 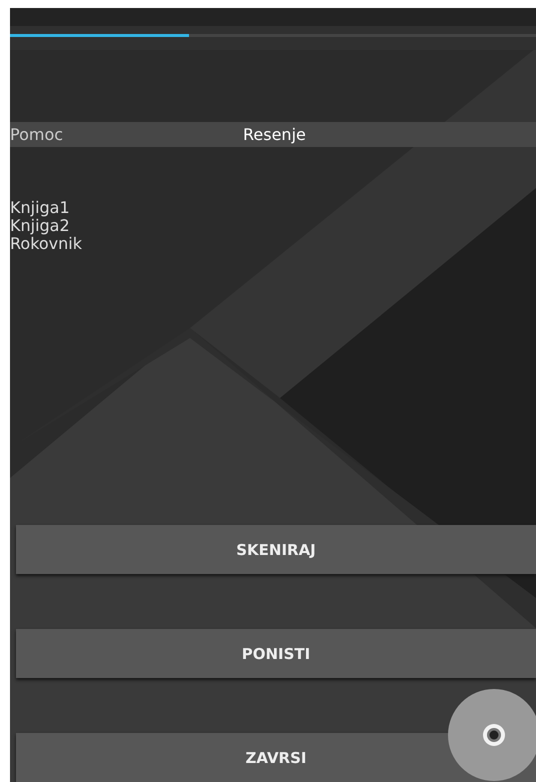 What do you see at coordinates (126, 134) in the screenshot?
I see `help-tab: Pomoc` at bounding box center [126, 134].